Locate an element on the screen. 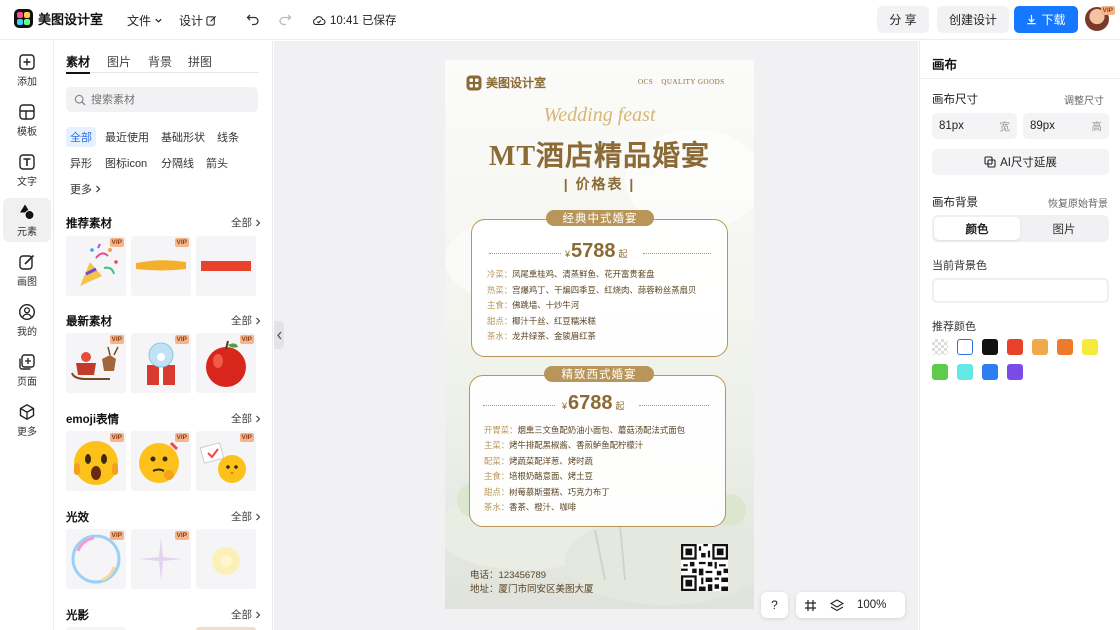 The image size is (1120, 630). tab-materials: 素材 is located at coordinates (78, 63).